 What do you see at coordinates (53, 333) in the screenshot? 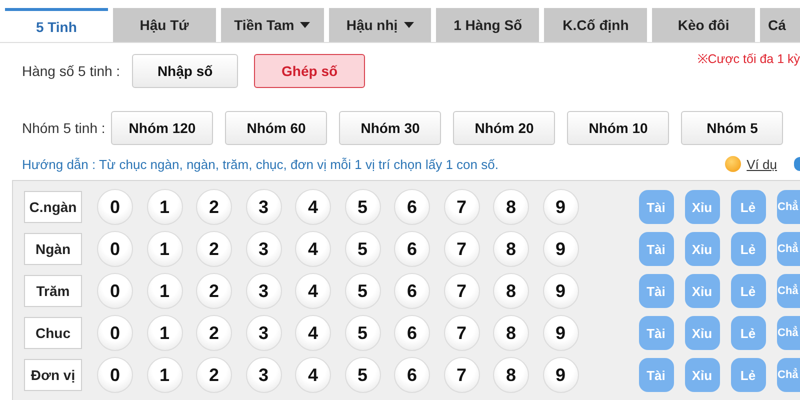
I see `position-label: Chuc` at bounding box center [53, 333].